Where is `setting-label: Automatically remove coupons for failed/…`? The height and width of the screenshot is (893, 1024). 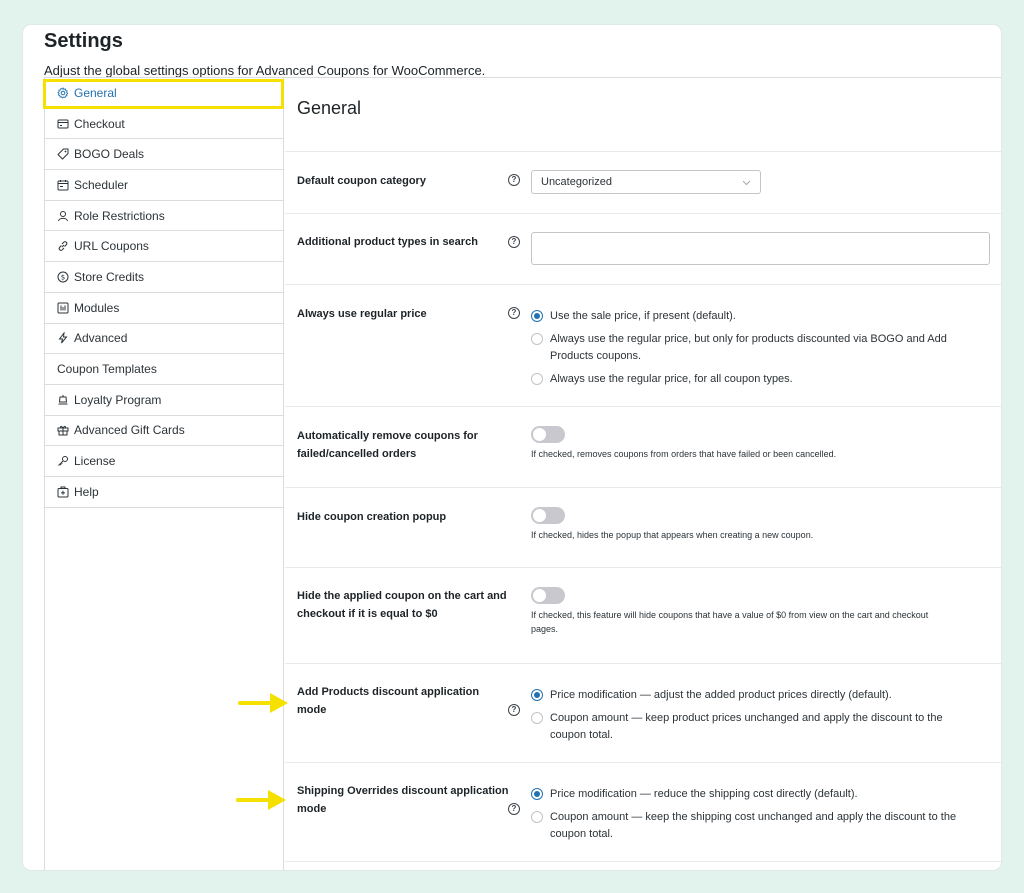 setting-label: Automatically remove coupons for failed/… is located at coordinates (387, 445).